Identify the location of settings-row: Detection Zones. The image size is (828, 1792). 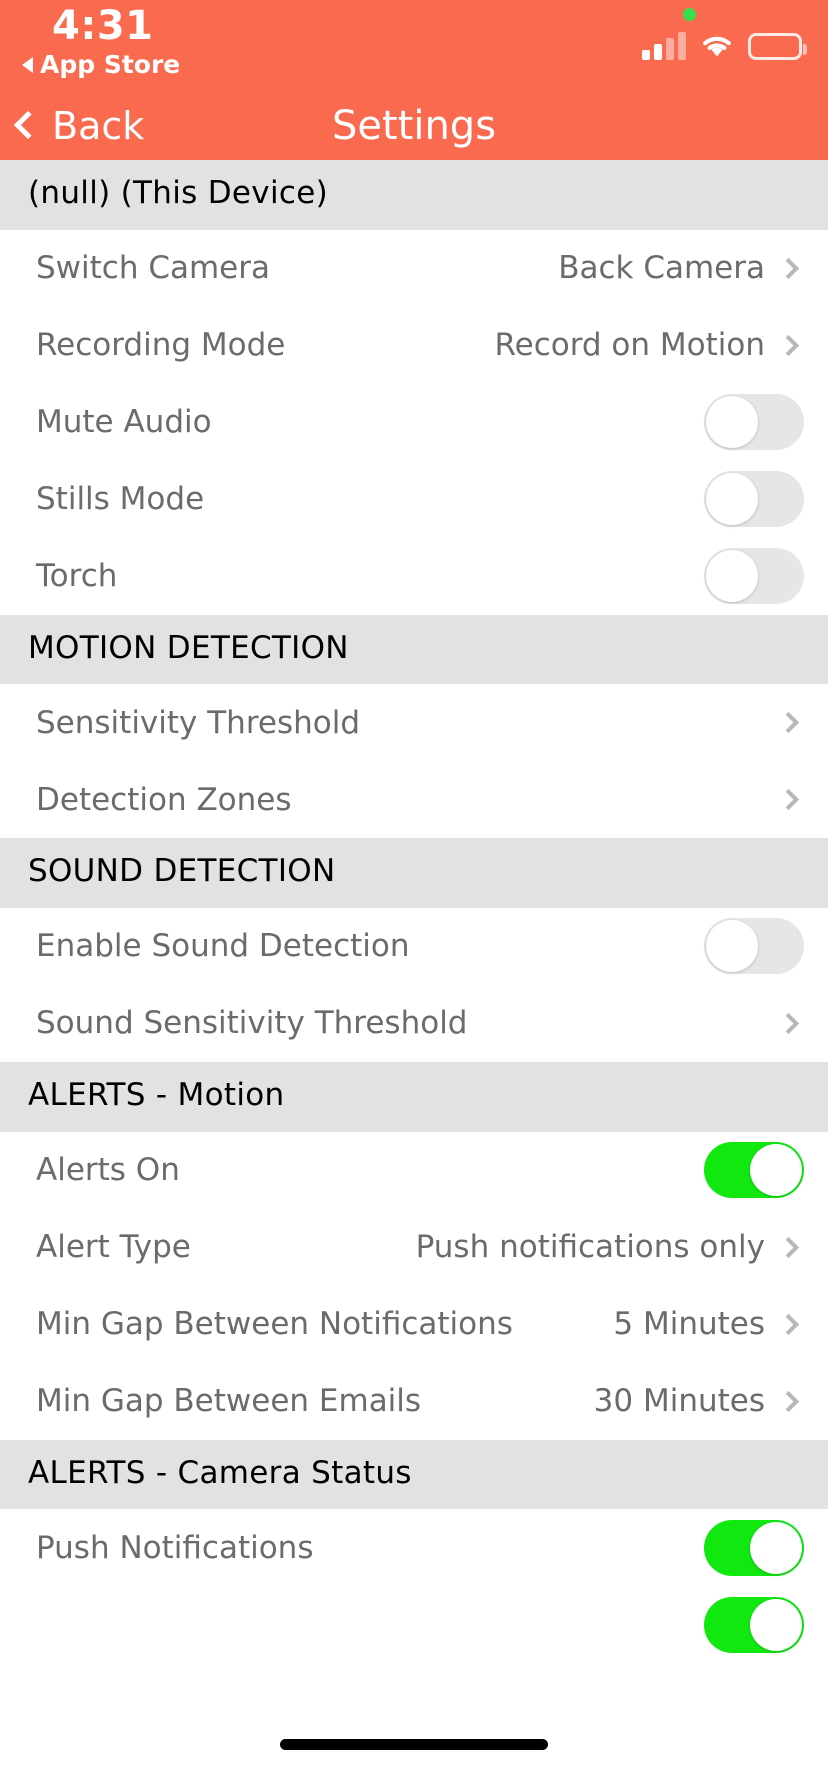
(414, 800).